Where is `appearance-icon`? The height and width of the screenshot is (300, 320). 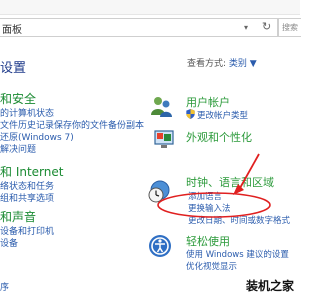
appearance-icon is located at coordinates (164, 140).